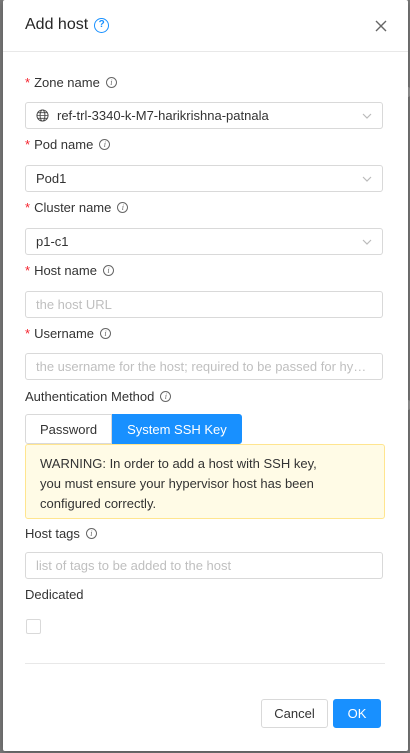  Describe the element at coordinates (204, 304) in the screenshot. I see `hostname-input: the host URL` at that location.